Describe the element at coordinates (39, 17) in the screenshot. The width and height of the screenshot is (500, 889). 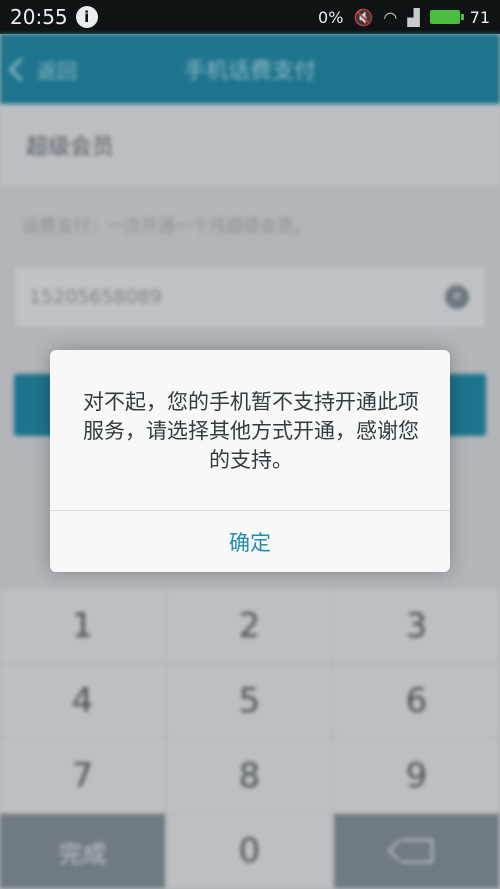
I see `status-time: 20:55` at that location.